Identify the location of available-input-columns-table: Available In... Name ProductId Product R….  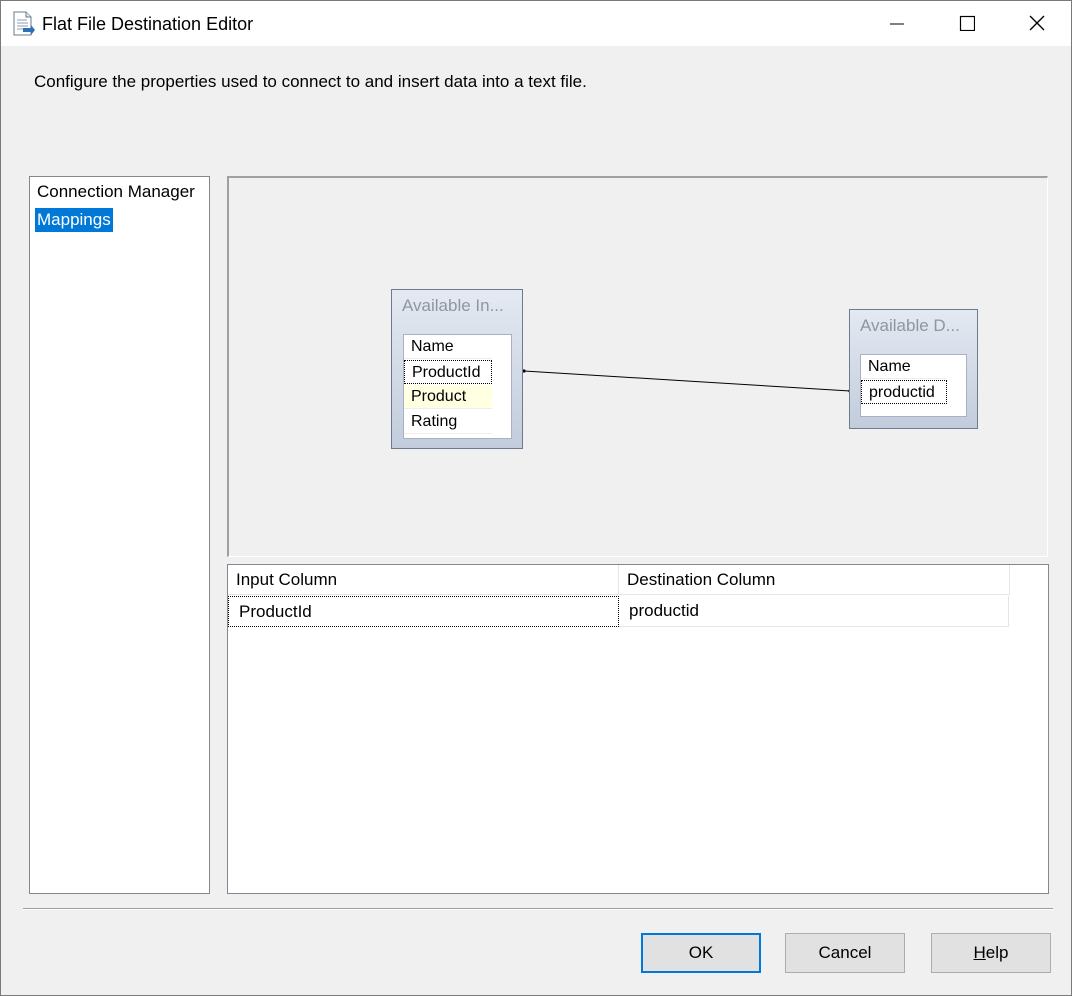
(457, 369).